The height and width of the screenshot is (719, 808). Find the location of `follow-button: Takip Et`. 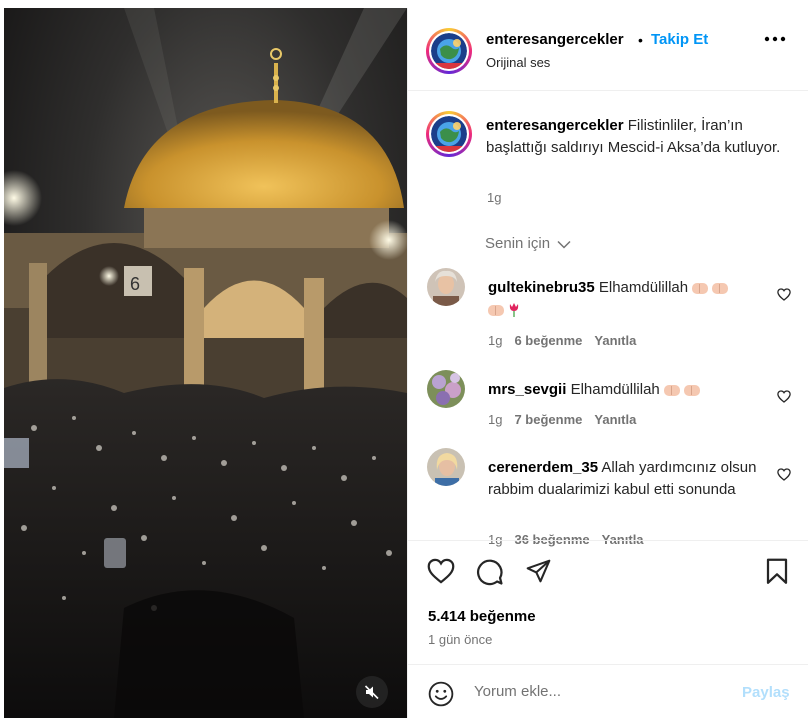

follow-button: Takip Et is located at coordinates (679, 39).